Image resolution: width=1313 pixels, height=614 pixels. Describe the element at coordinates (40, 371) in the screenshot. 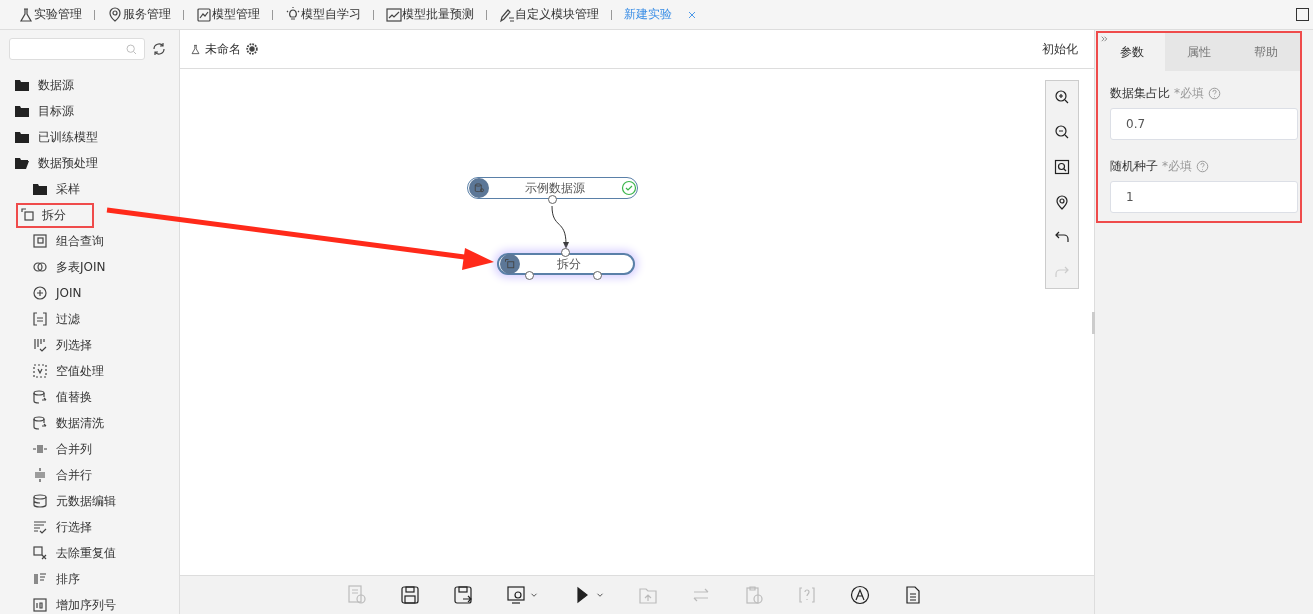

I see `dashed-box-icon` at that location.